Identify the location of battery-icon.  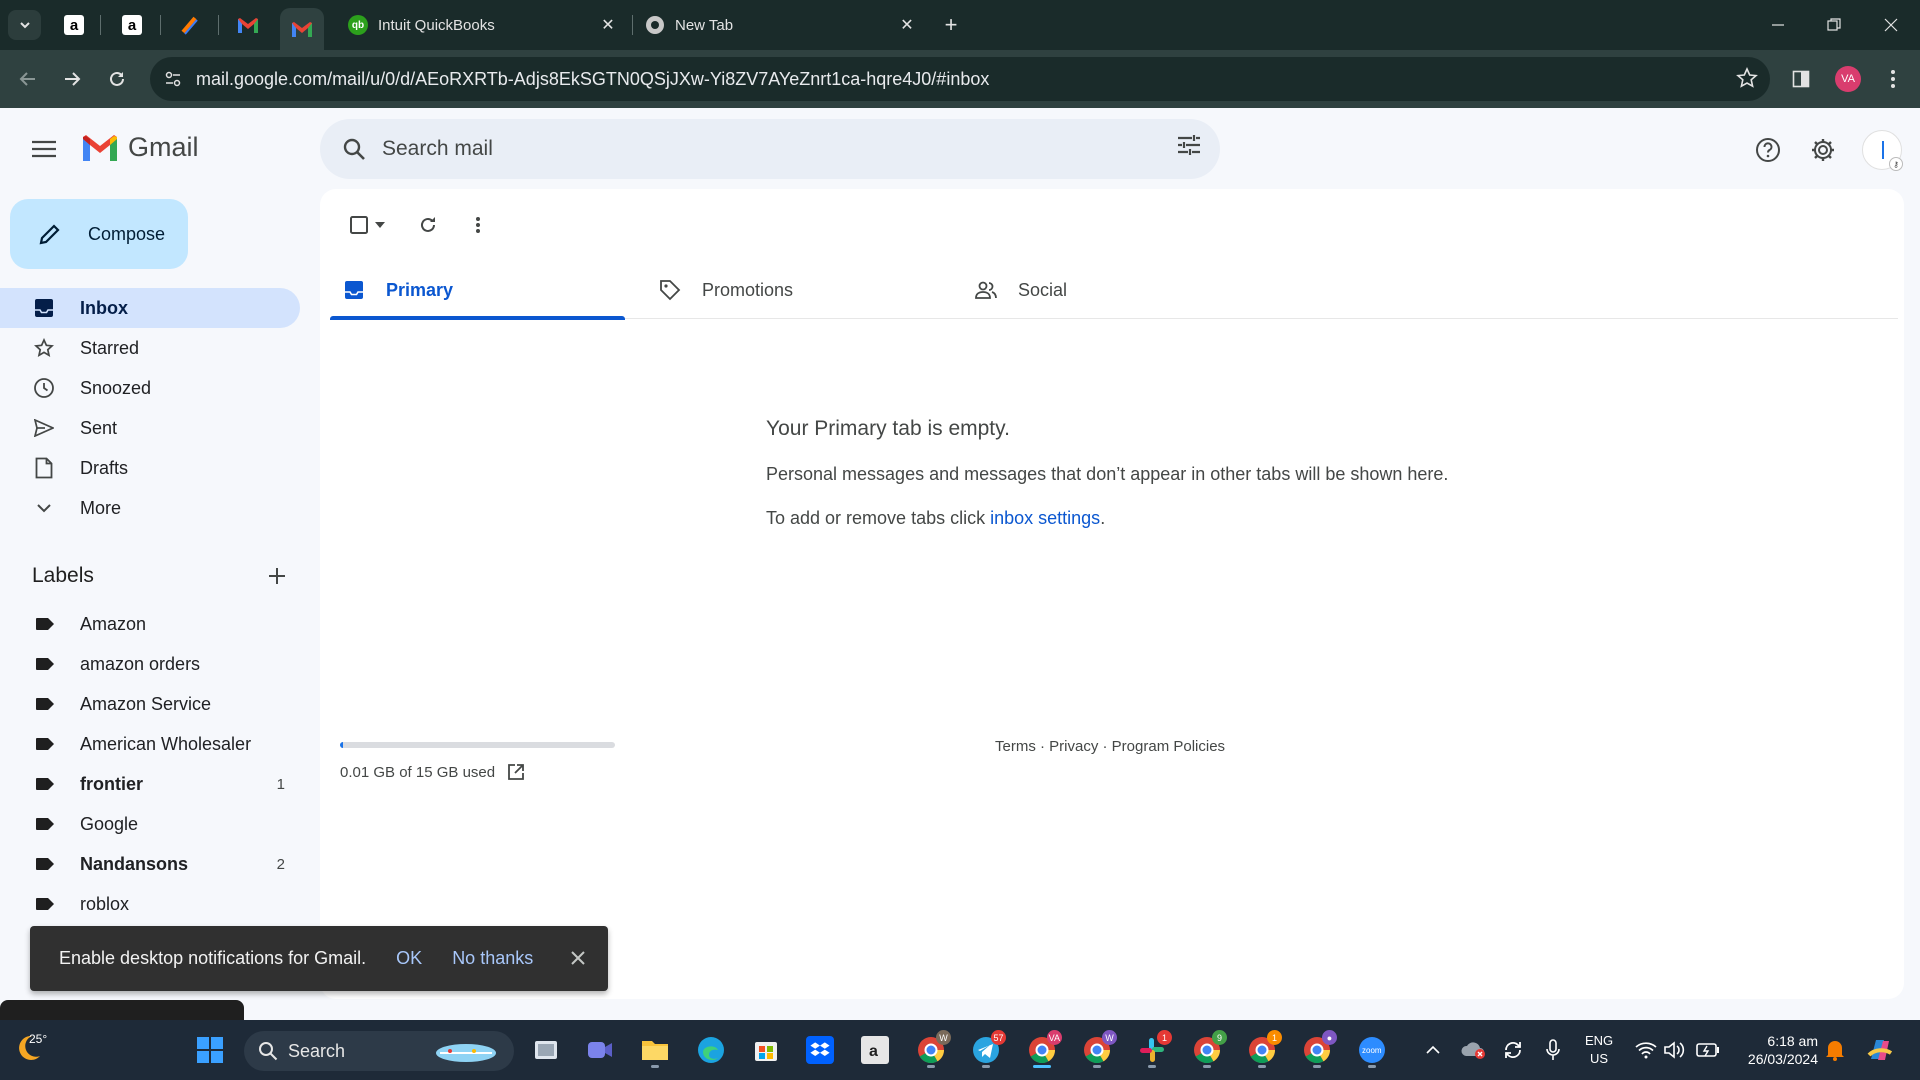
(1708, 1050).